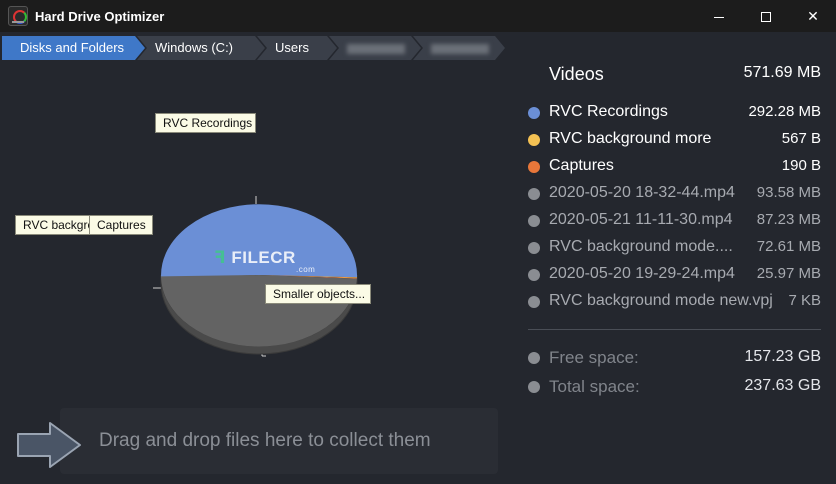 This screenshot has height=484, width=836. Describe the element at coordinates (788, 192) in the screenshot. I see `legend-item-size: 93.58 MB` at that location.